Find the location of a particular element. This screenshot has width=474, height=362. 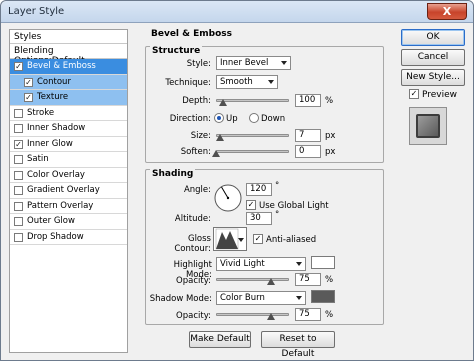

style-item-stroke: Stroke is located at coordinates (68, 113).